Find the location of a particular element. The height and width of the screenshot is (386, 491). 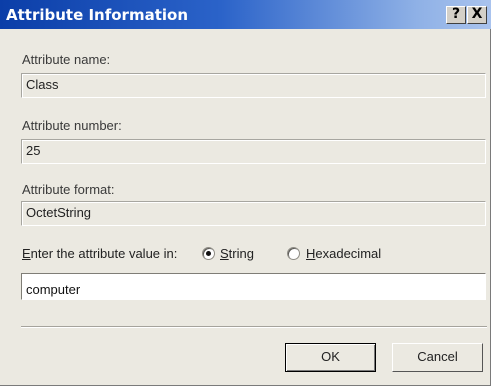

string-radio-label-text: tring is located at coordinates (241, 253).